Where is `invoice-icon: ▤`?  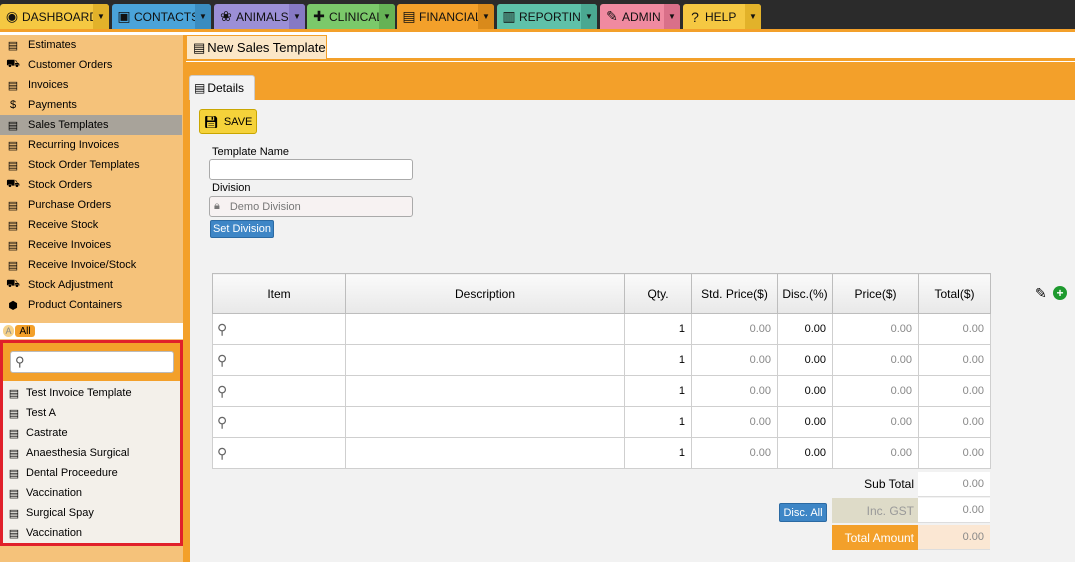 invoice-icon: ▤ is located at coordinates (13, 85).